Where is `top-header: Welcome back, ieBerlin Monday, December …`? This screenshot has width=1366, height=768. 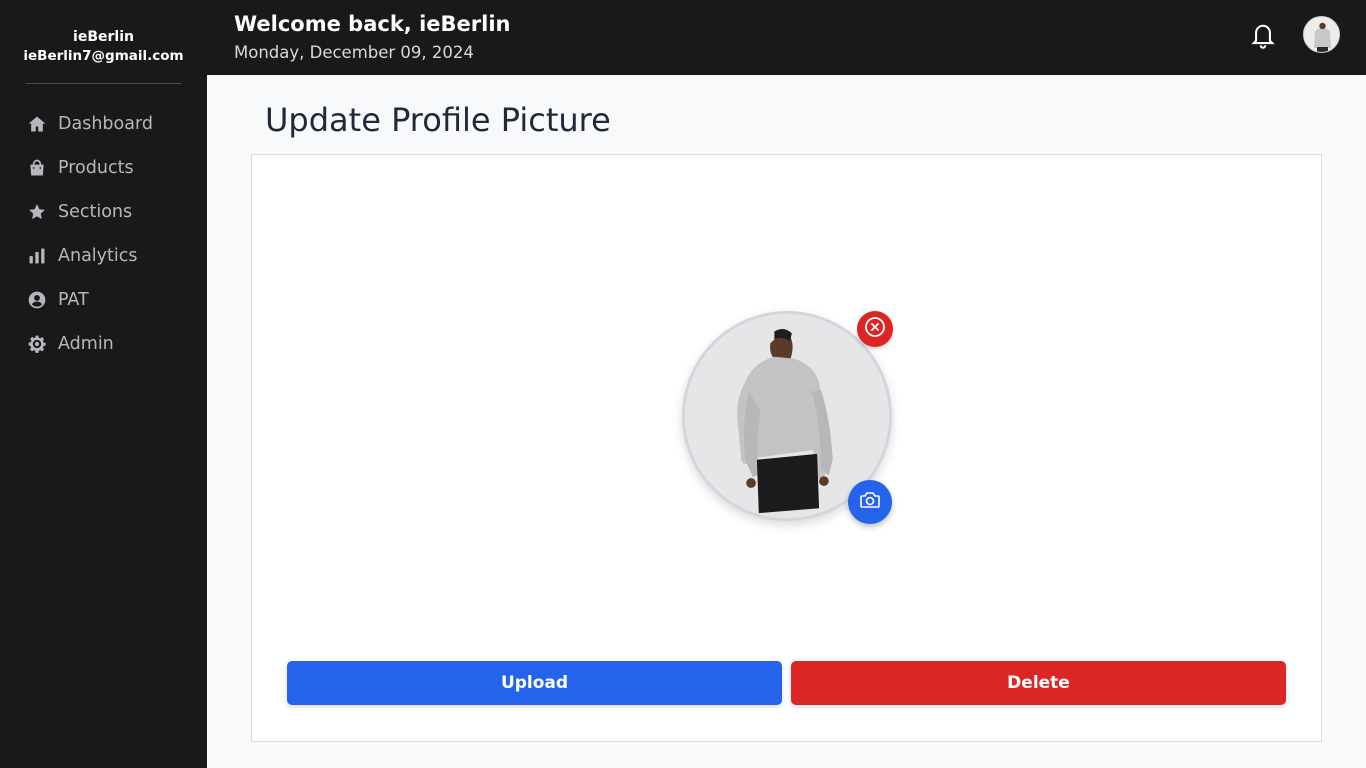 top-header: Welcome back, ieBerlin Monday, December … is located at coordinates (786, 37).